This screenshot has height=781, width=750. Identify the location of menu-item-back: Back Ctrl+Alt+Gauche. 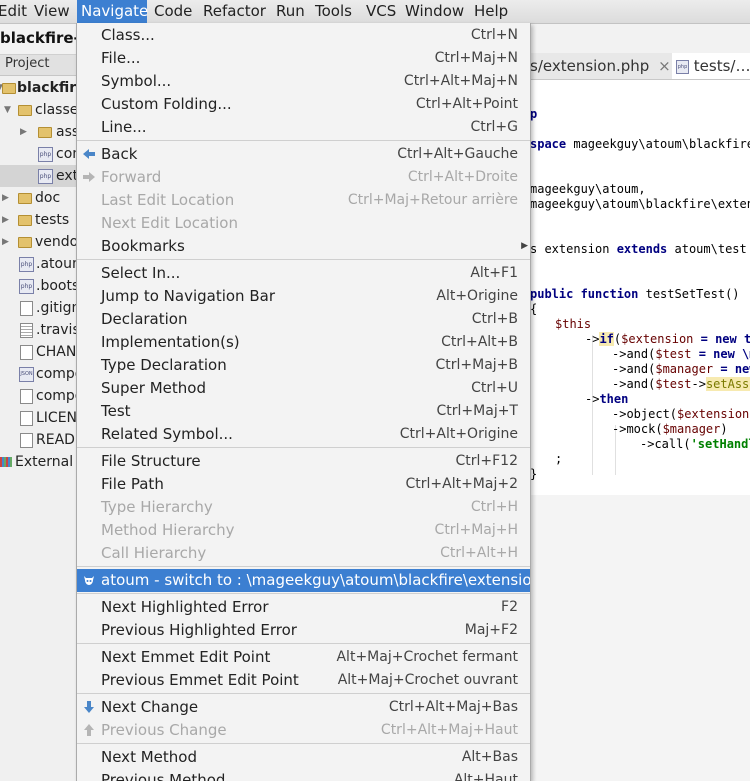
(303, 154).